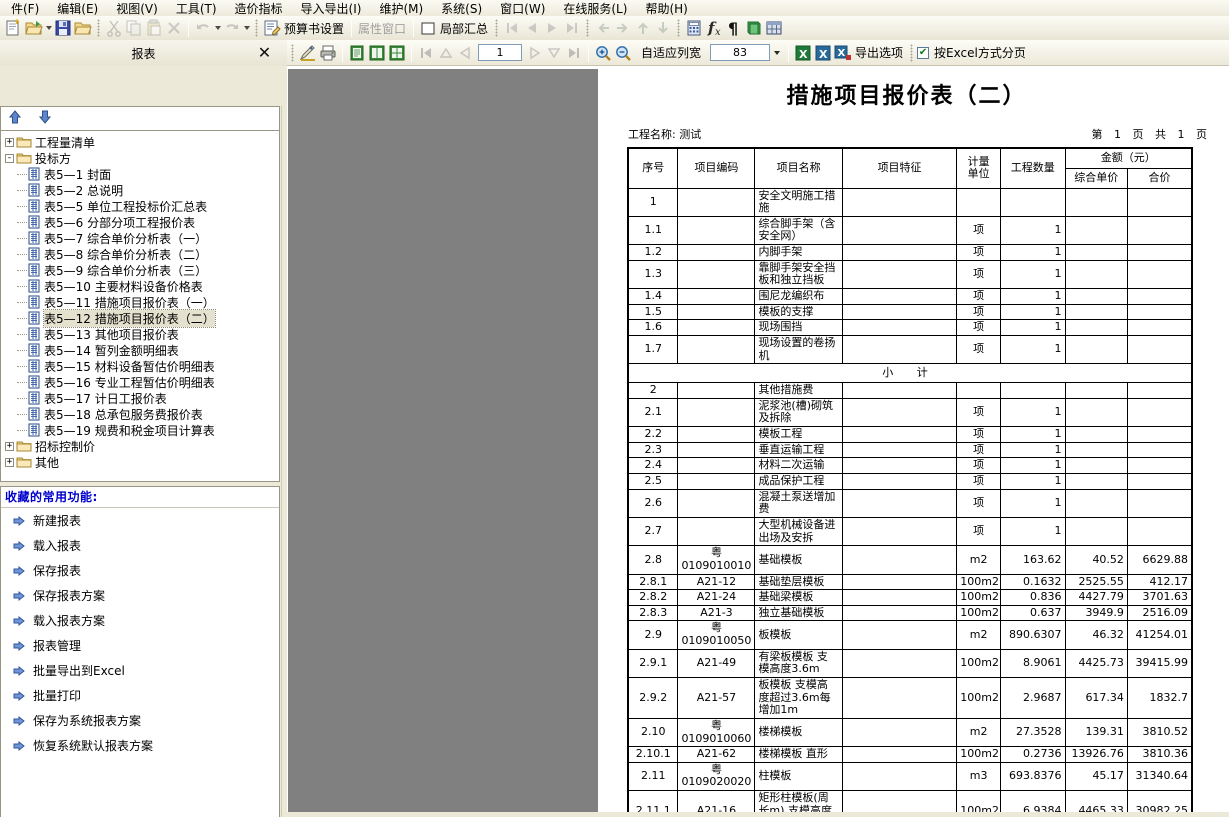 The width and height of the screenshot is (1229, 817). I want to click on open-folder-icon, so click(34, 28).